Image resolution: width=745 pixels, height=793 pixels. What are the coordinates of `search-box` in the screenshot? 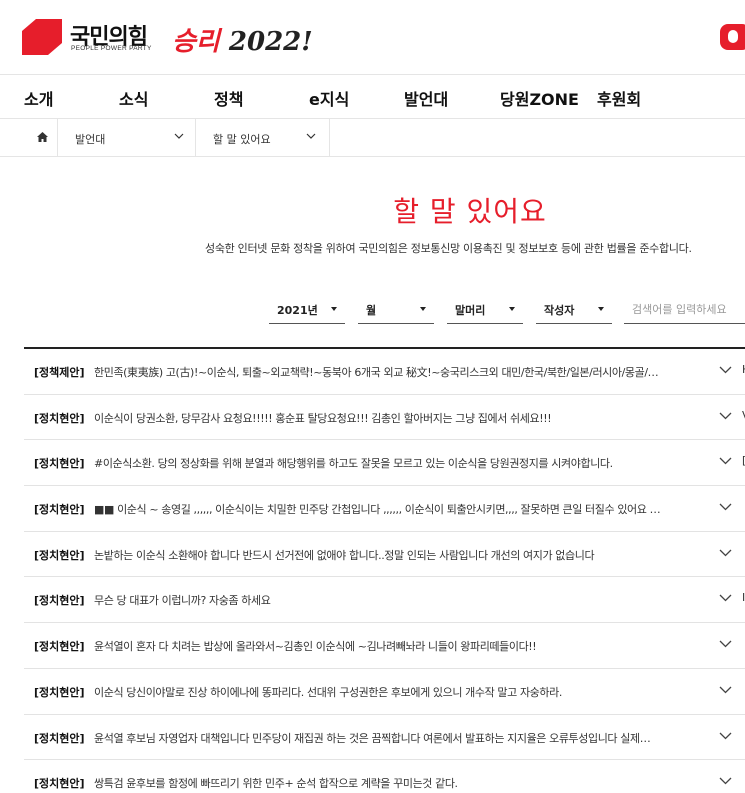 It's located at (684, 310).